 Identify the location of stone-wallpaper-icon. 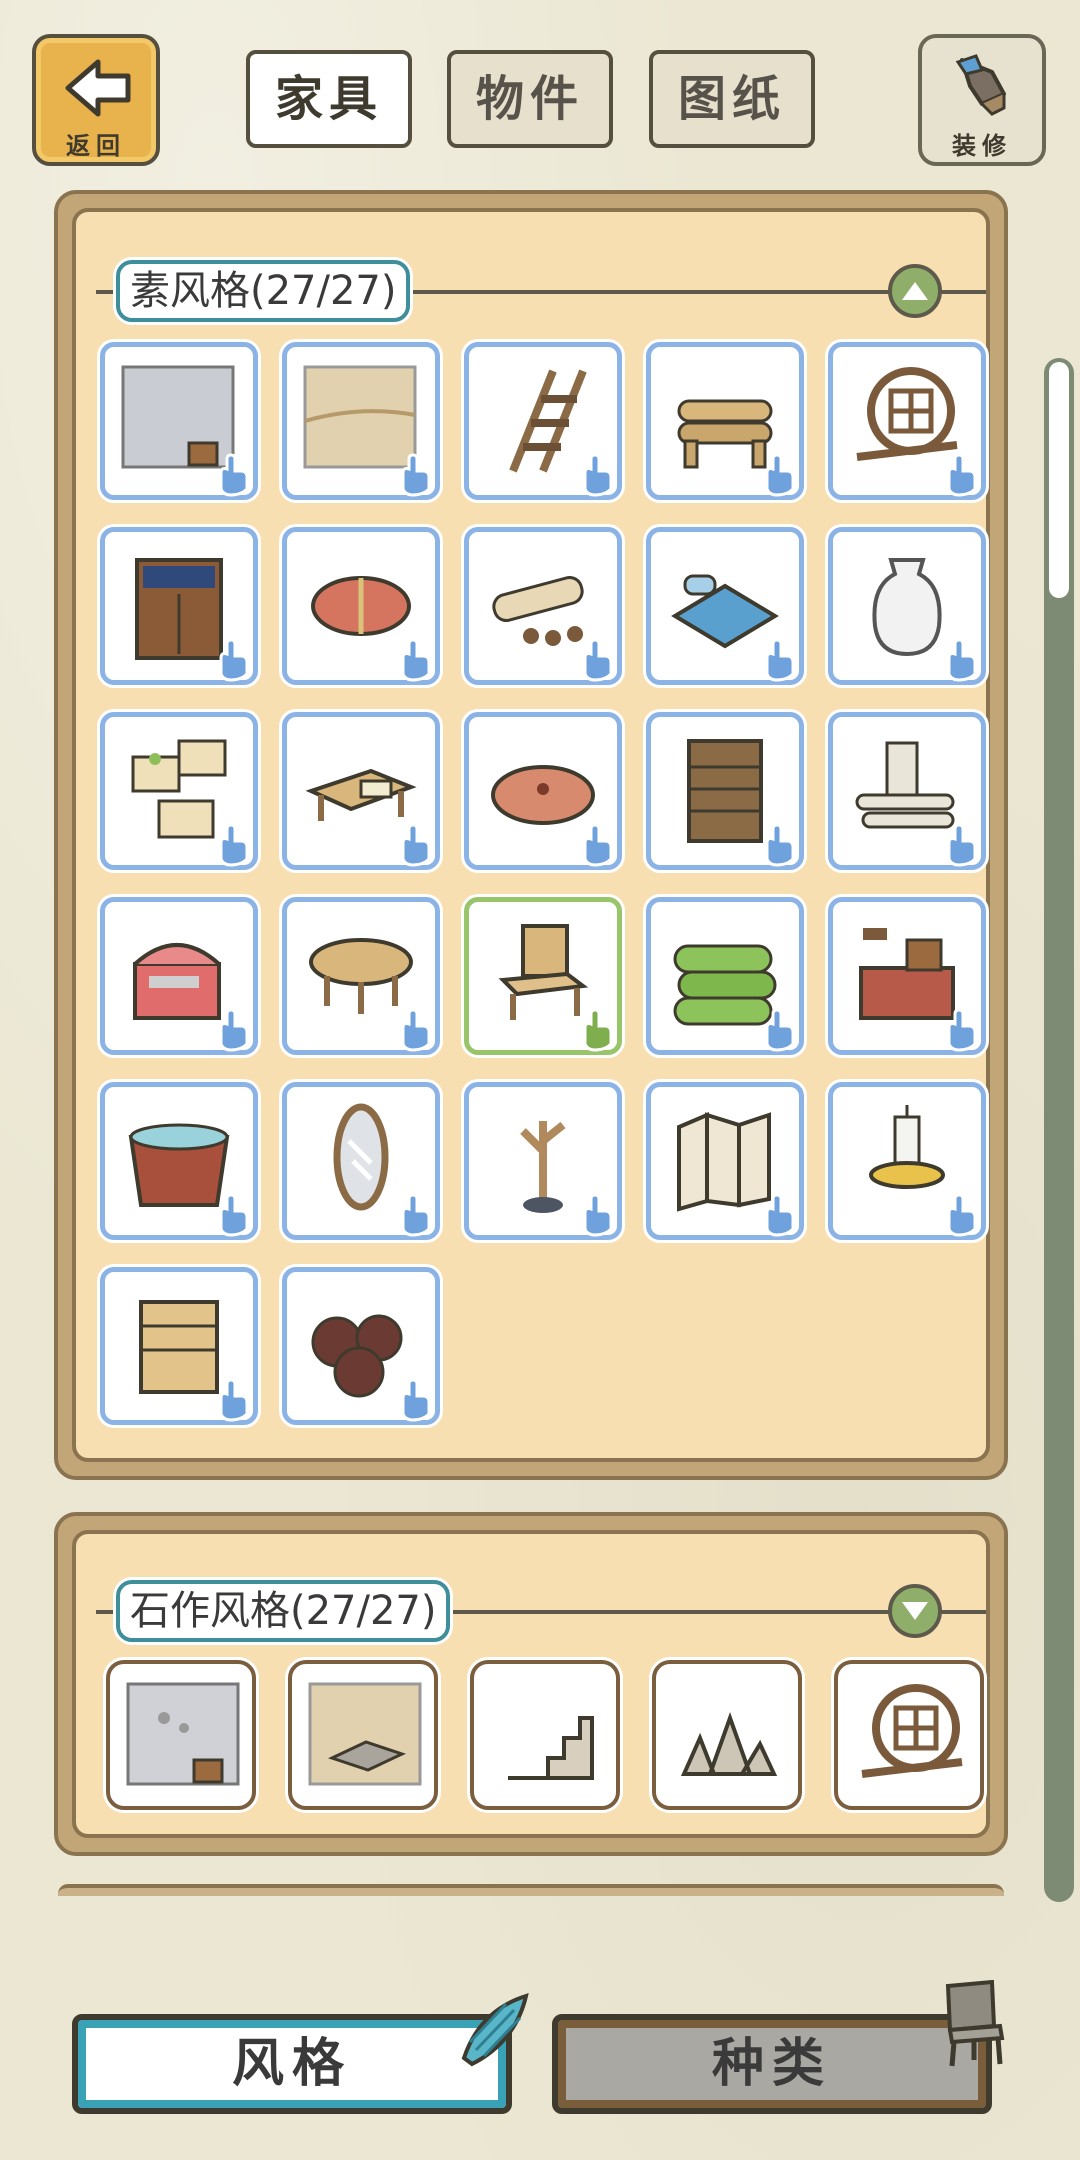
(183, 1734).